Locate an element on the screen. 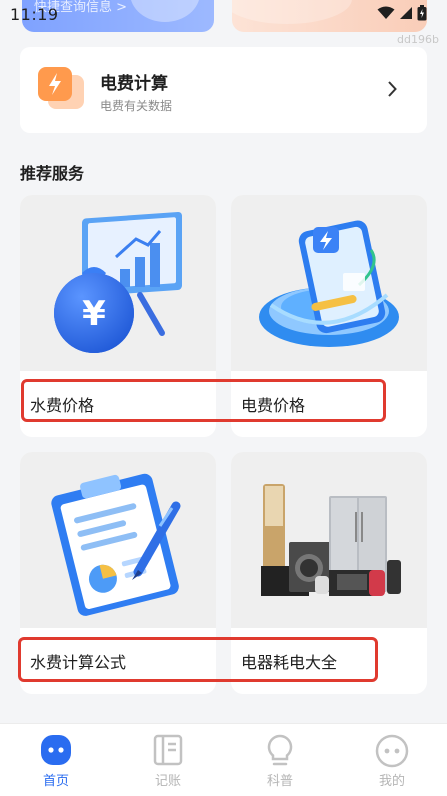 Image resolution: width=447 pixels, height=796 pixels. watermark: dd196b is located at coordinates (418, 39).